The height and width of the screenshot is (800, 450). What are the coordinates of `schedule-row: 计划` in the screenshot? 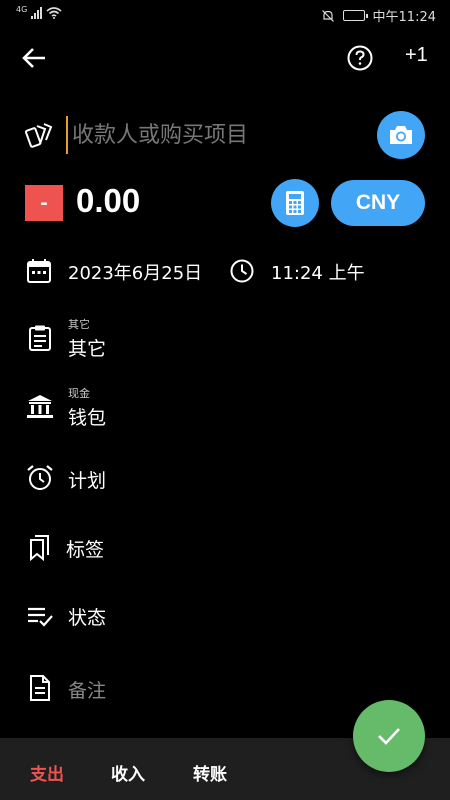 It's located at (225, 478).